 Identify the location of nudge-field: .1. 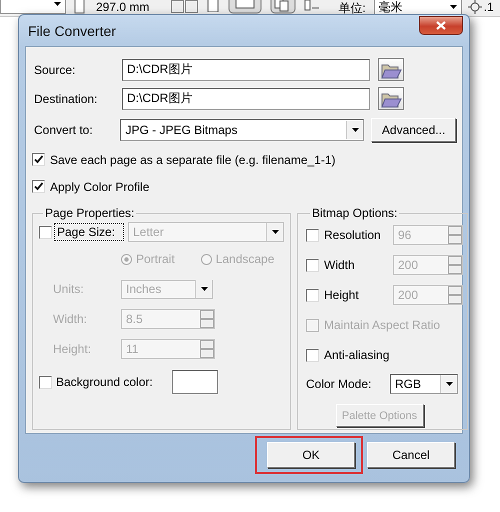
(489, 7).